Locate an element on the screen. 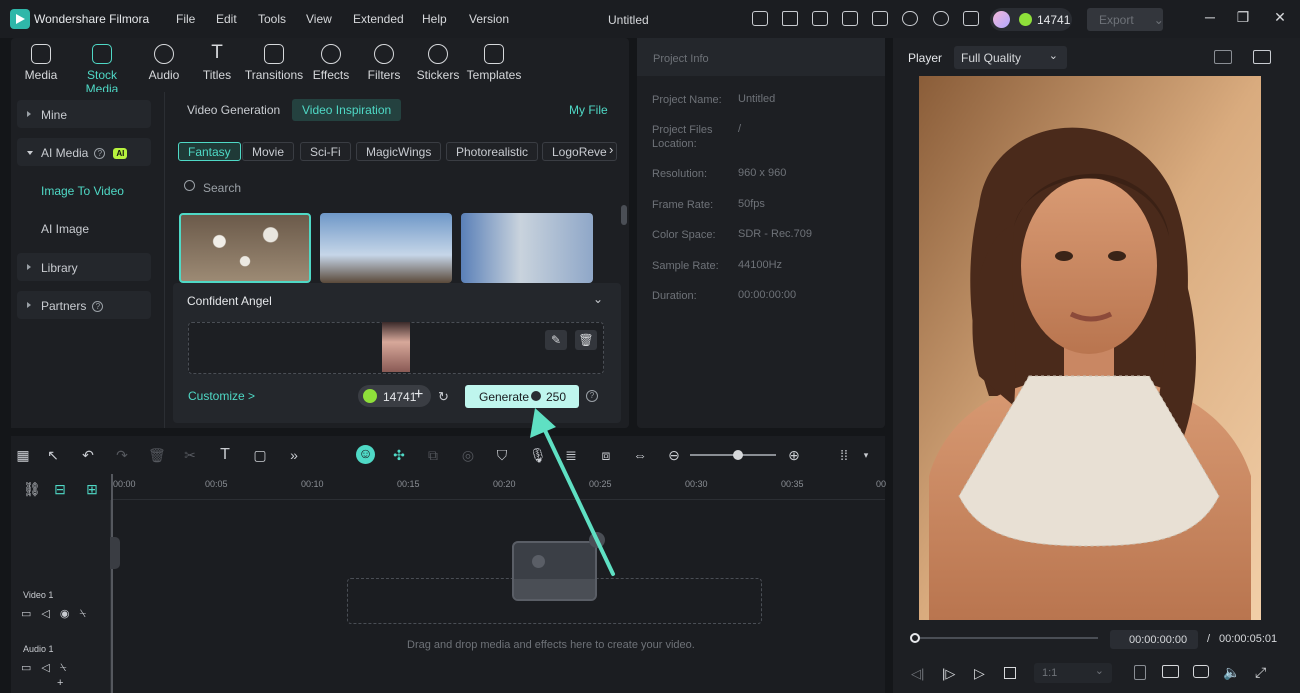  annotation-arrow is located at coordinates (572, 492).